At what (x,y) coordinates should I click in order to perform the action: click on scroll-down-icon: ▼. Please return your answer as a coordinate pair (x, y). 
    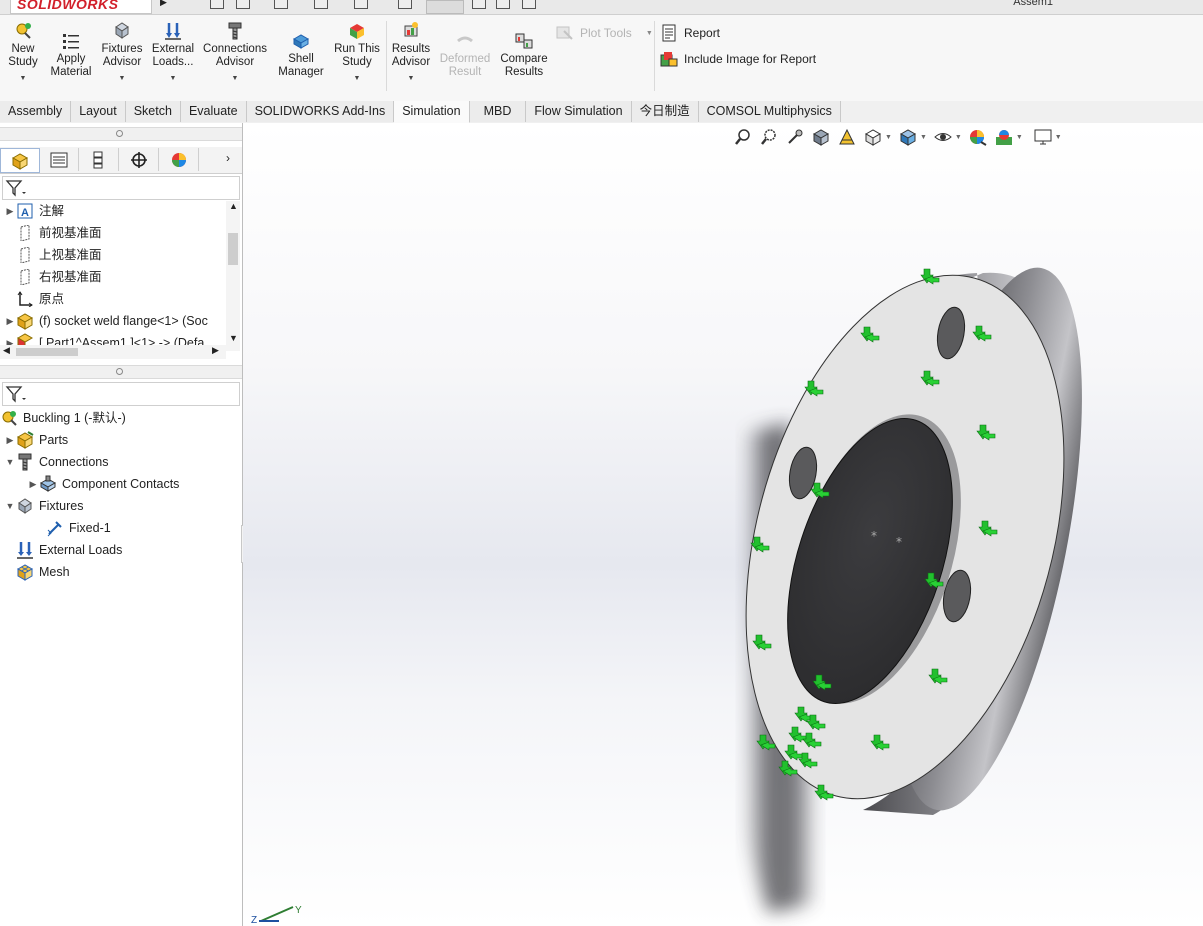
    Looking at the image, I should click on (233, 338).